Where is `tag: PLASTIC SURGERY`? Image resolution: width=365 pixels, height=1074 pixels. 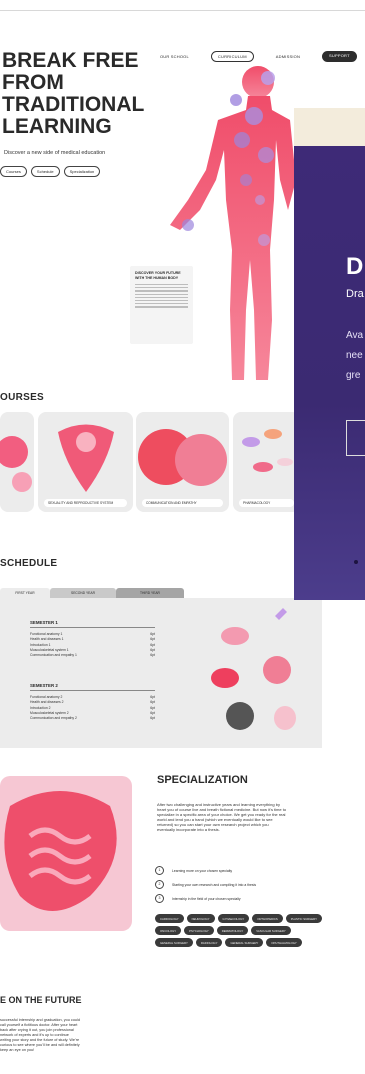
tag: PLASTIC SURGERY is located at coordinates (303, 918).